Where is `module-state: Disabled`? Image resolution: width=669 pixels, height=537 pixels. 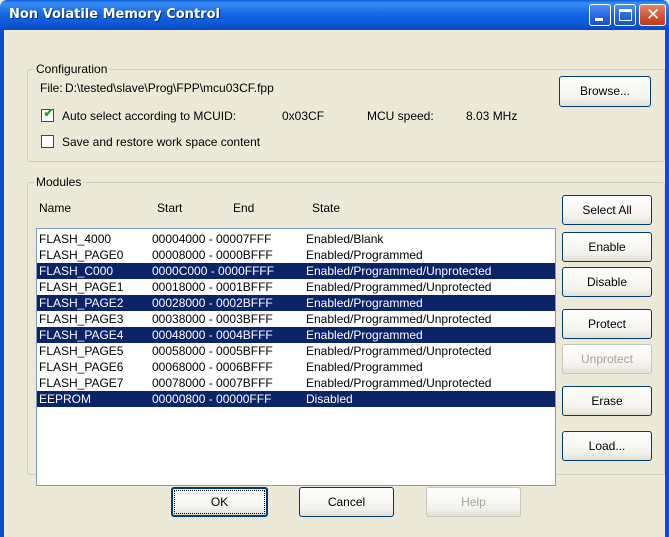 module-state: Disabled is located at coordinates (329, 399).